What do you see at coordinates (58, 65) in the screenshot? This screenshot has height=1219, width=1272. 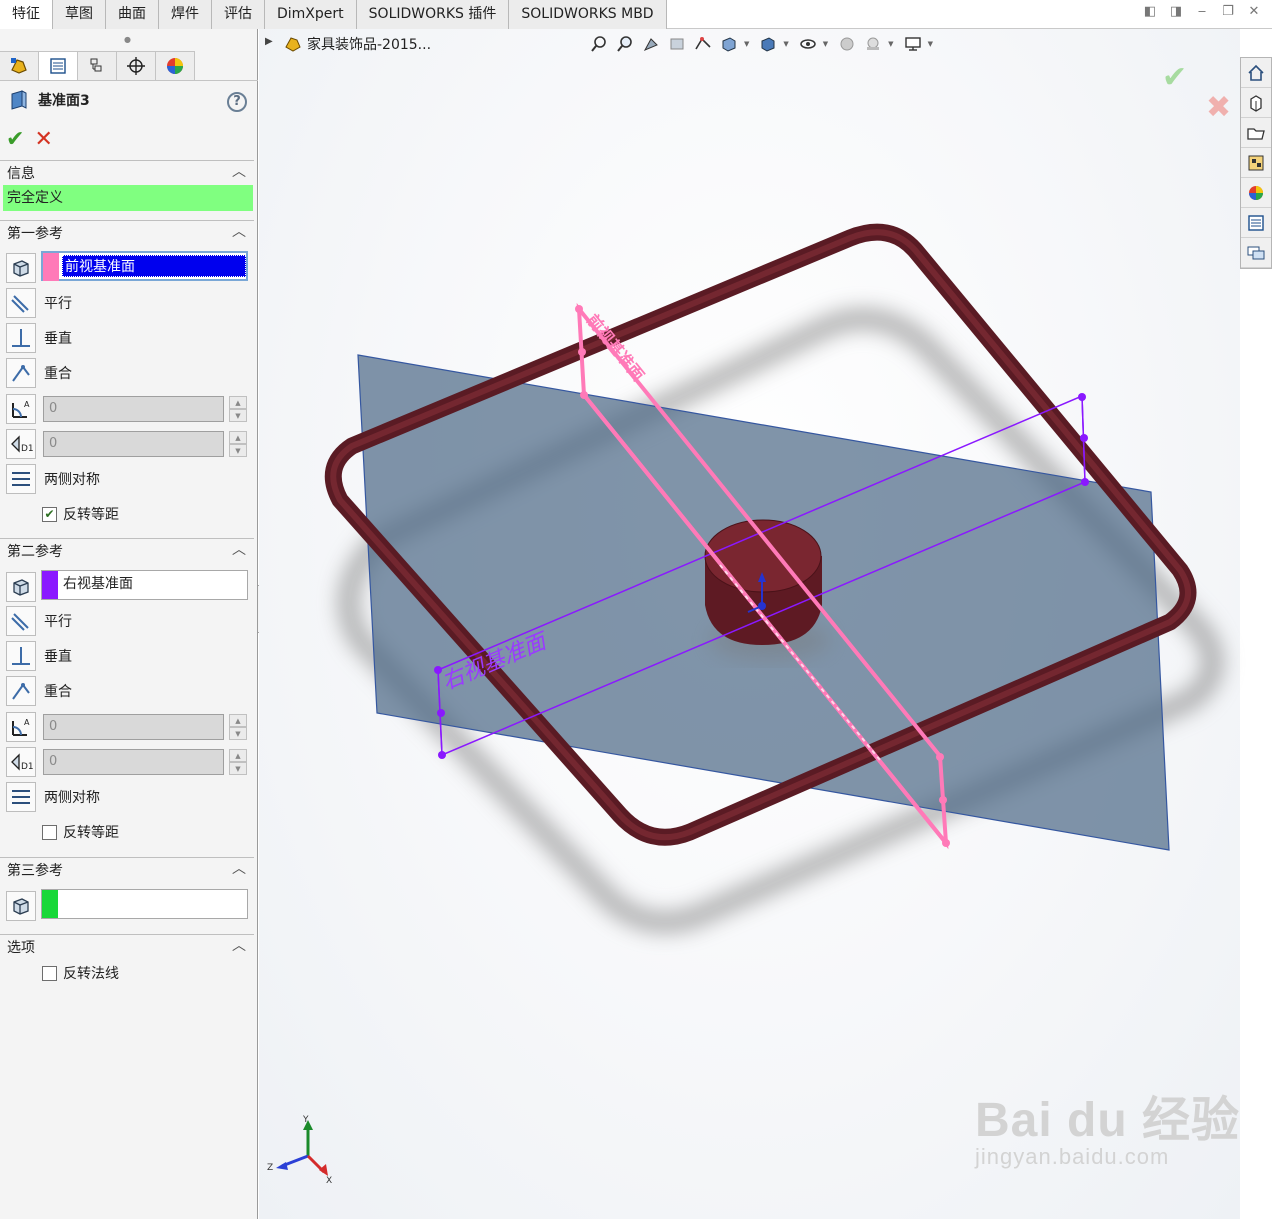 I see `property-manager-tab` at bounding box center [58, 65].